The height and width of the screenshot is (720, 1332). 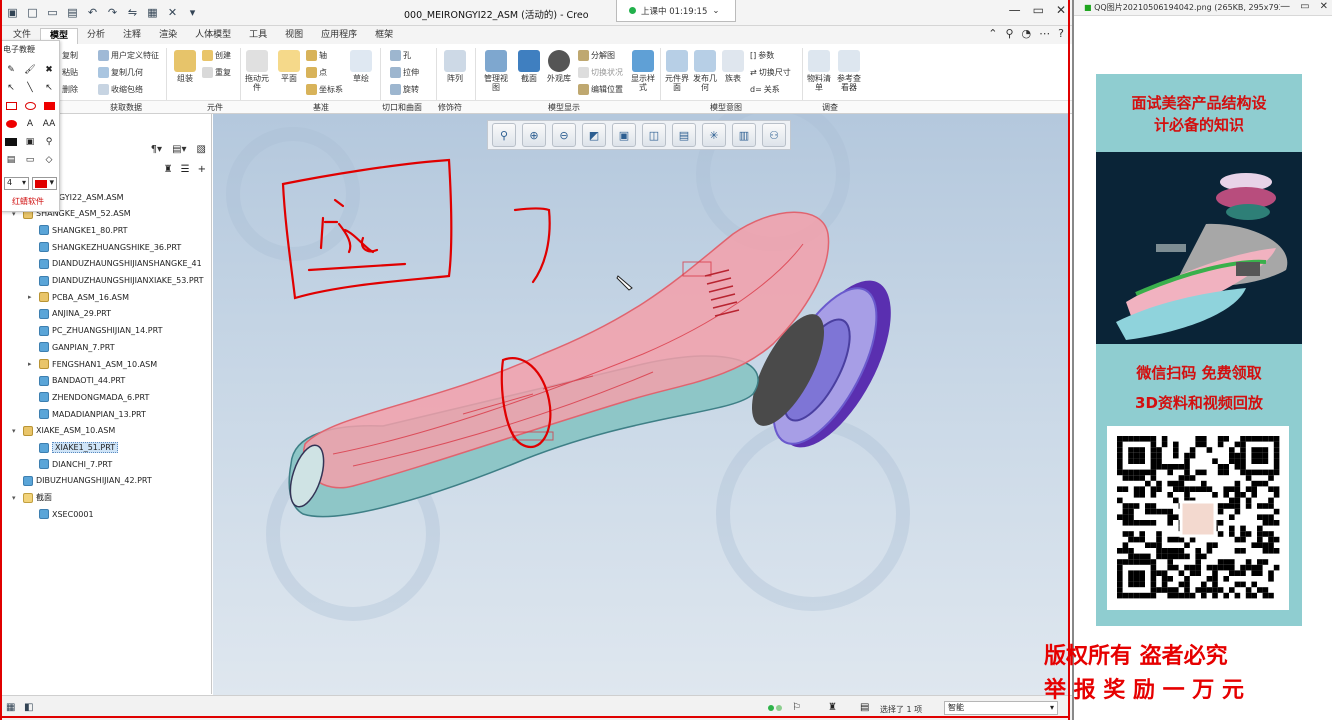 I want to click on tree-item: ZHENDONGMADA_6.PRT, so click(x=119, y=397).